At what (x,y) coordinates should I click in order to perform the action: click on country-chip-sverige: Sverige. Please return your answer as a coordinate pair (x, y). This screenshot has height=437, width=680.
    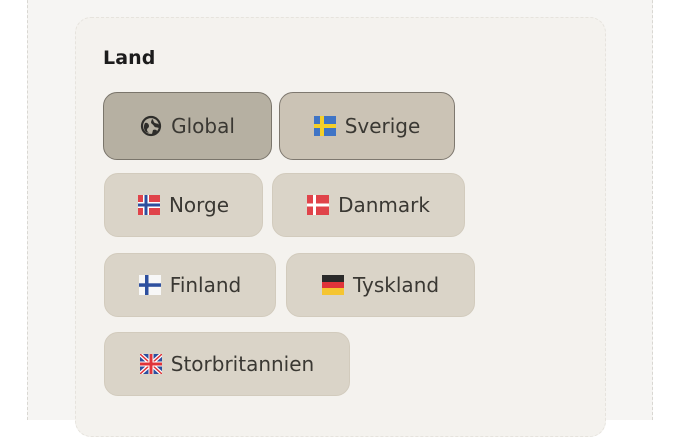
    Looking at the image, I should click on (367, 126).